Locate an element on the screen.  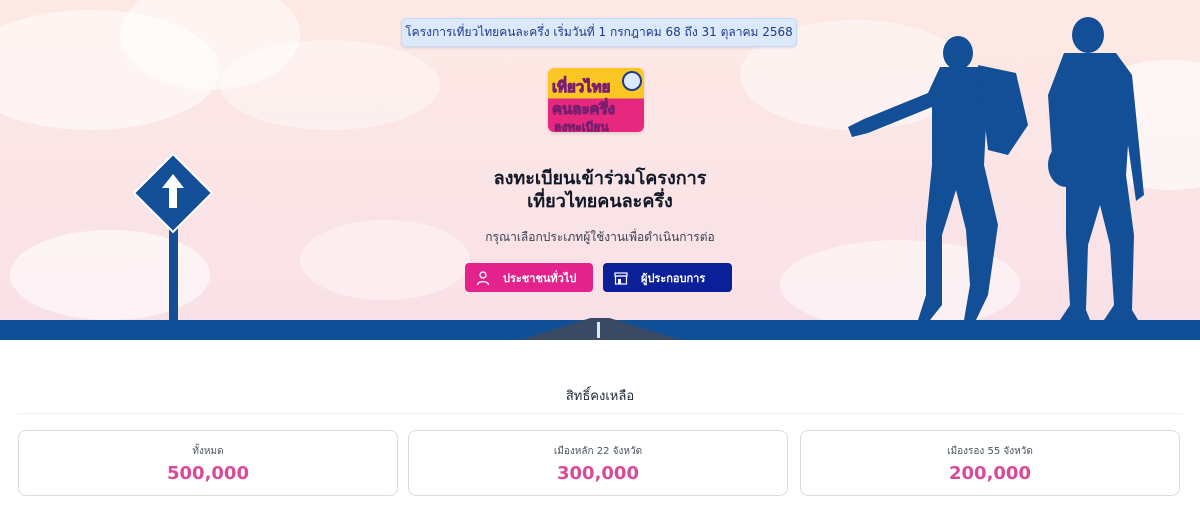
quota-card-main-cities: เมืองหลัก 22 จังหวัด 300,000 is located at coordinates (598, 463).